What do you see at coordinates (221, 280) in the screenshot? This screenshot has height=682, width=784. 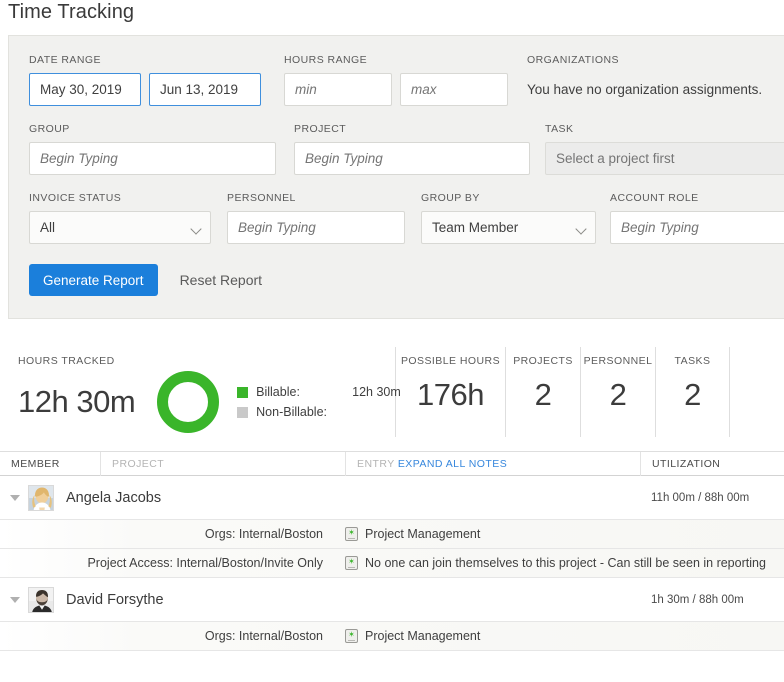 I see `reset-report-button: Reset Report` at bounding box center [221, 280].